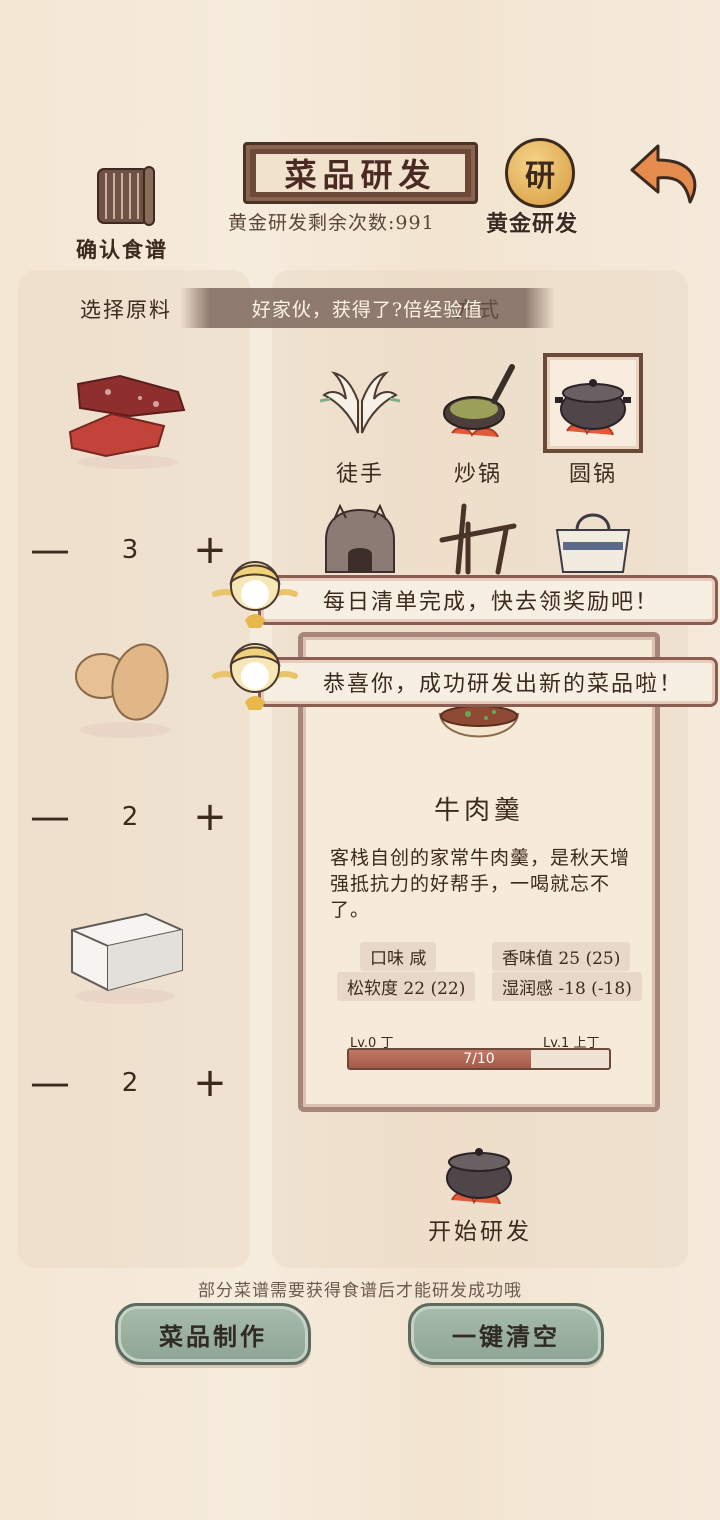  Describe the element at coordinates (478, 811) in the screenshot. I see `dish-name: 牛肉羹` at that location.